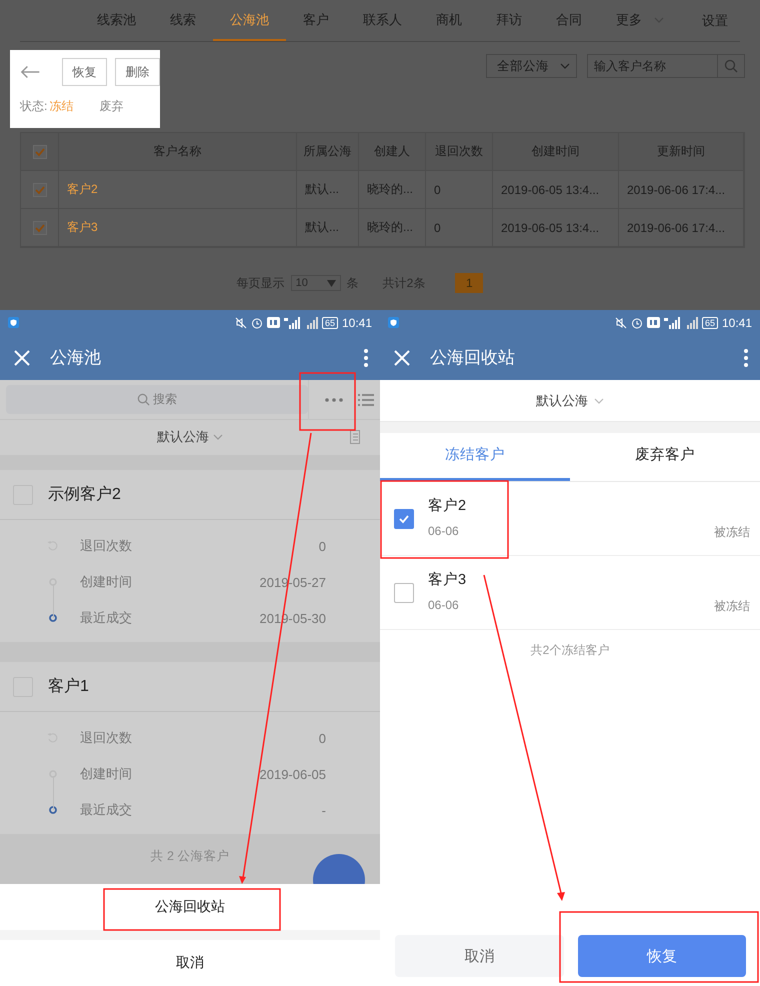  What do you see at coordinates (111, 106) in the screenshot?
I see `status-filter: 废弃` at bounding box center [111, 106].